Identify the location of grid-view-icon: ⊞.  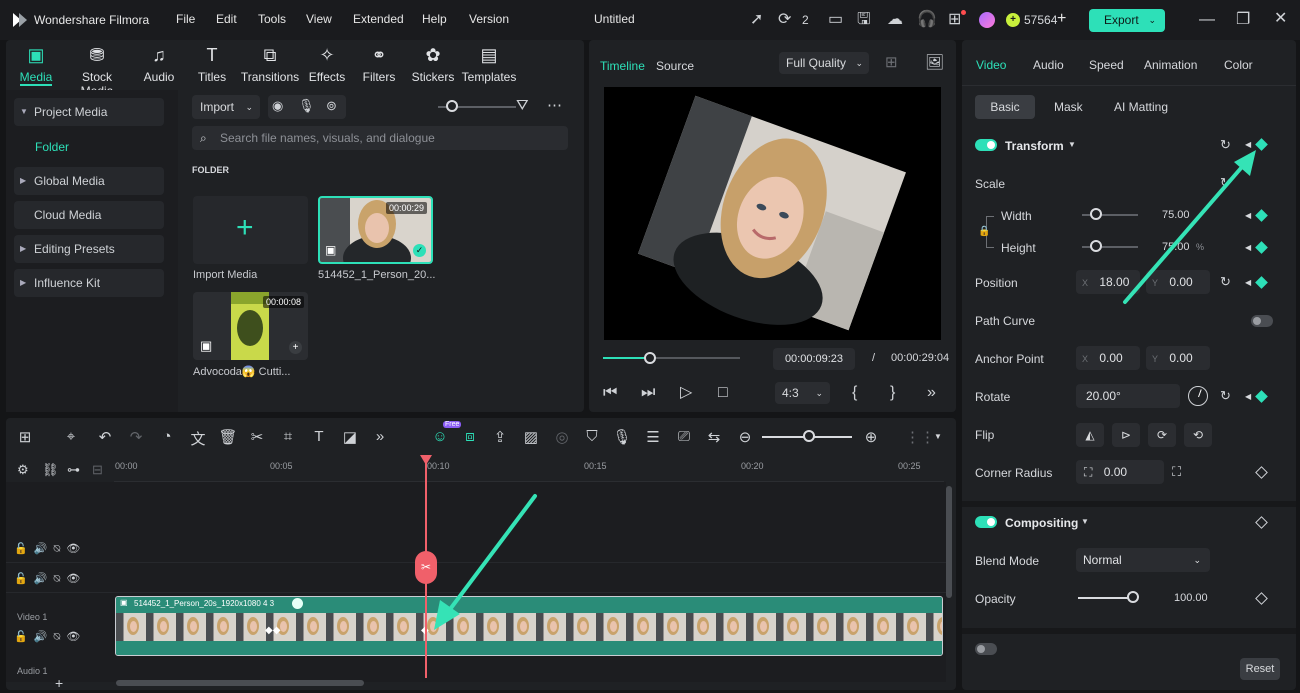
(891, 62).